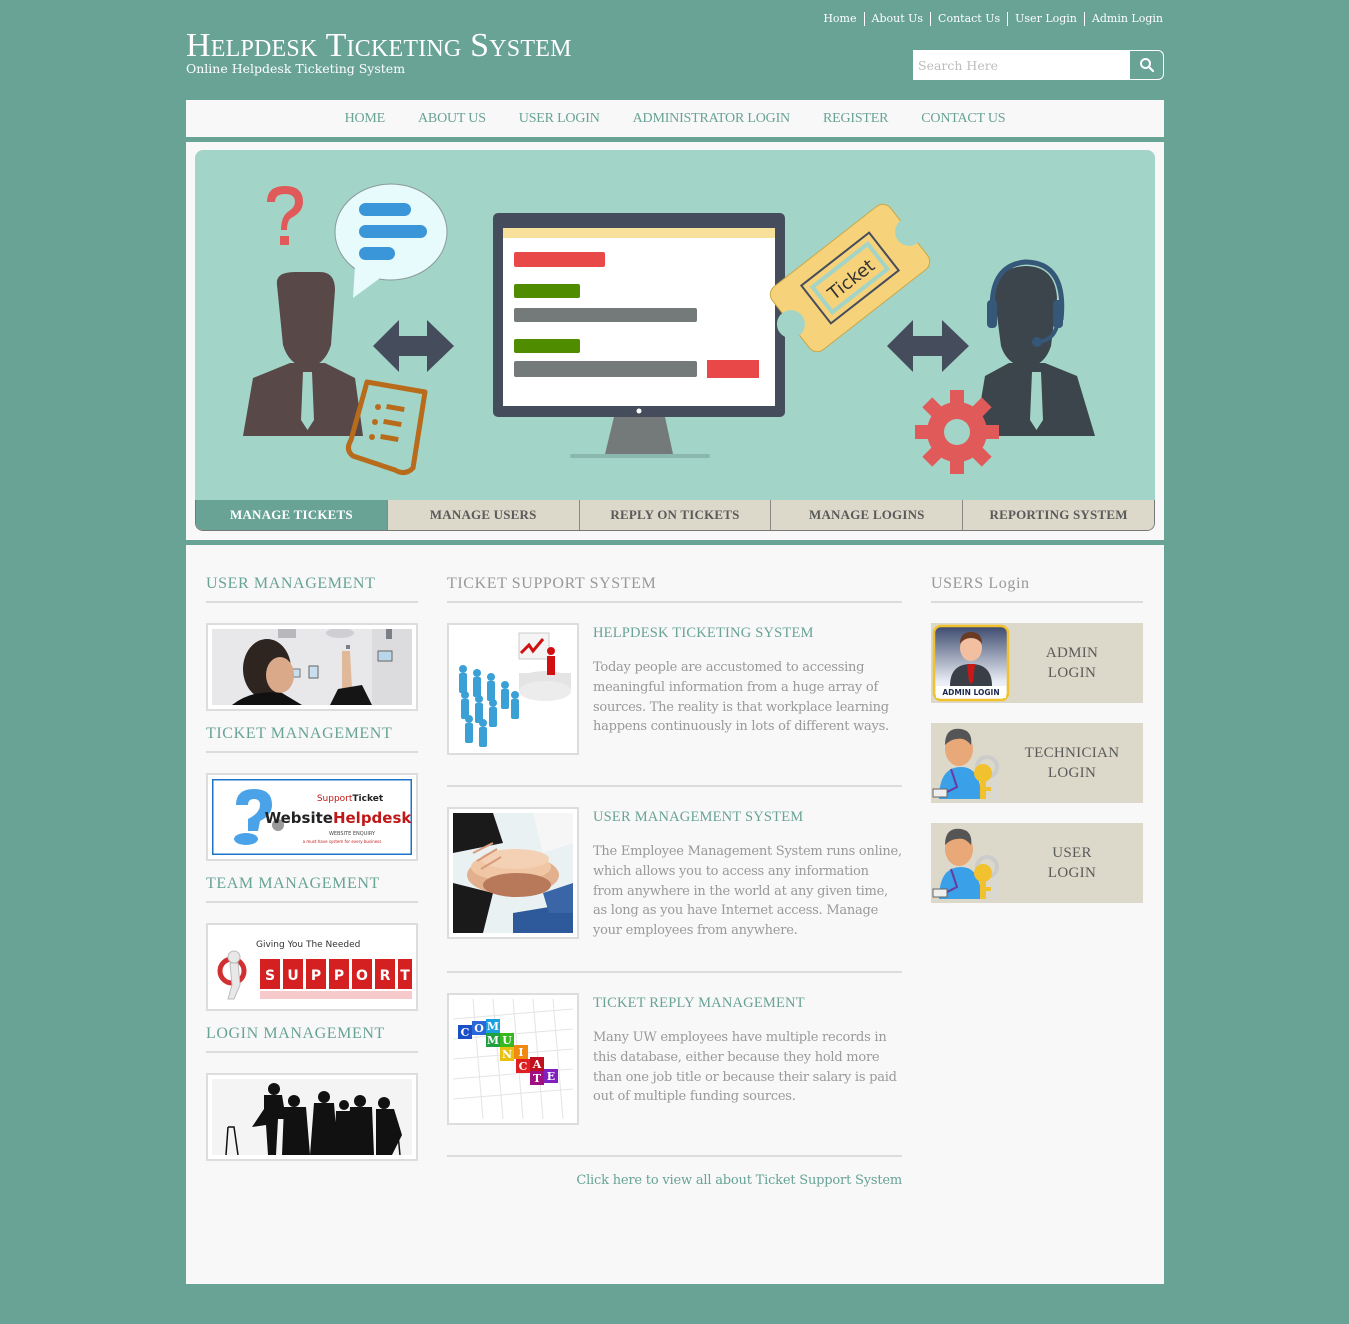 The image size is (1349, 1324). I want to click on tab-manage-tickets: MANAGE TICKETS, so click(291, 515).